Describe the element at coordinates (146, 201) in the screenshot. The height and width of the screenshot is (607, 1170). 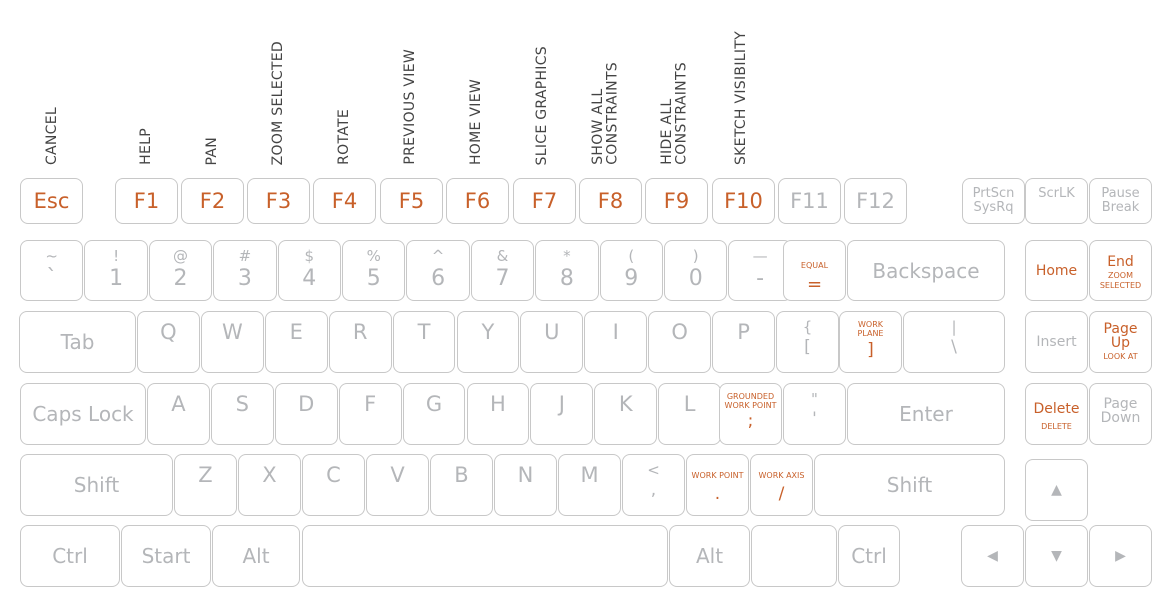
I see `key-f1: F1` at that location.